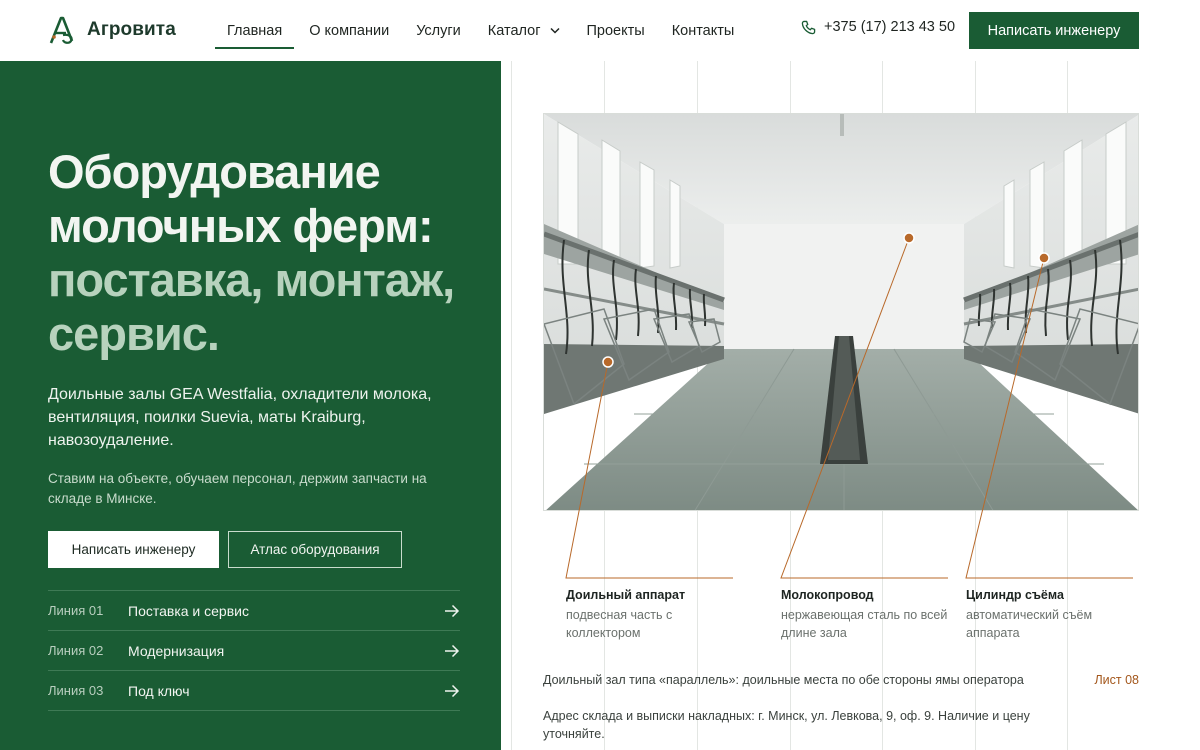  Describe the element at coordinates (76, 690) in the screenshot. I see `line-number: Линия 03` at that location.